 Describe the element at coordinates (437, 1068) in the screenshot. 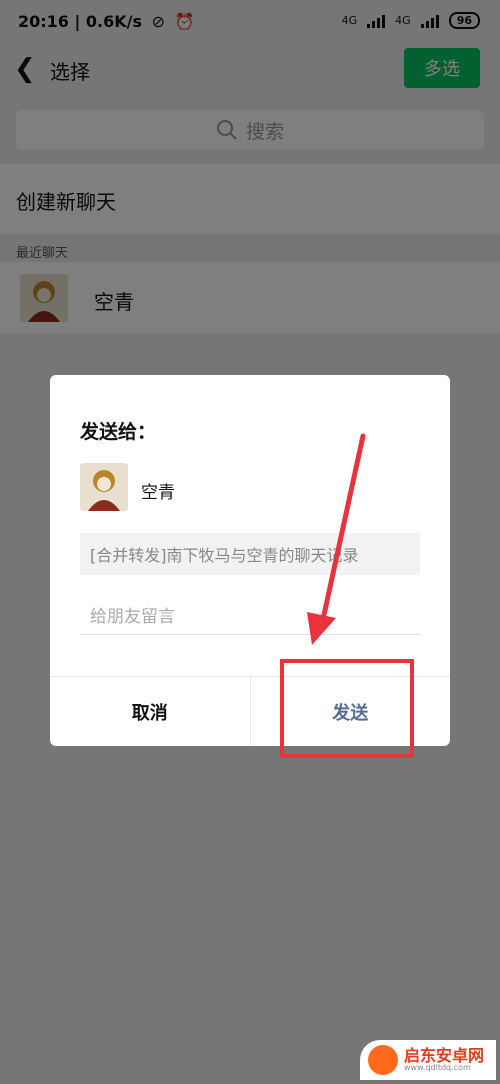

I see `watermark-url: www.qdltdq.com` at that location.